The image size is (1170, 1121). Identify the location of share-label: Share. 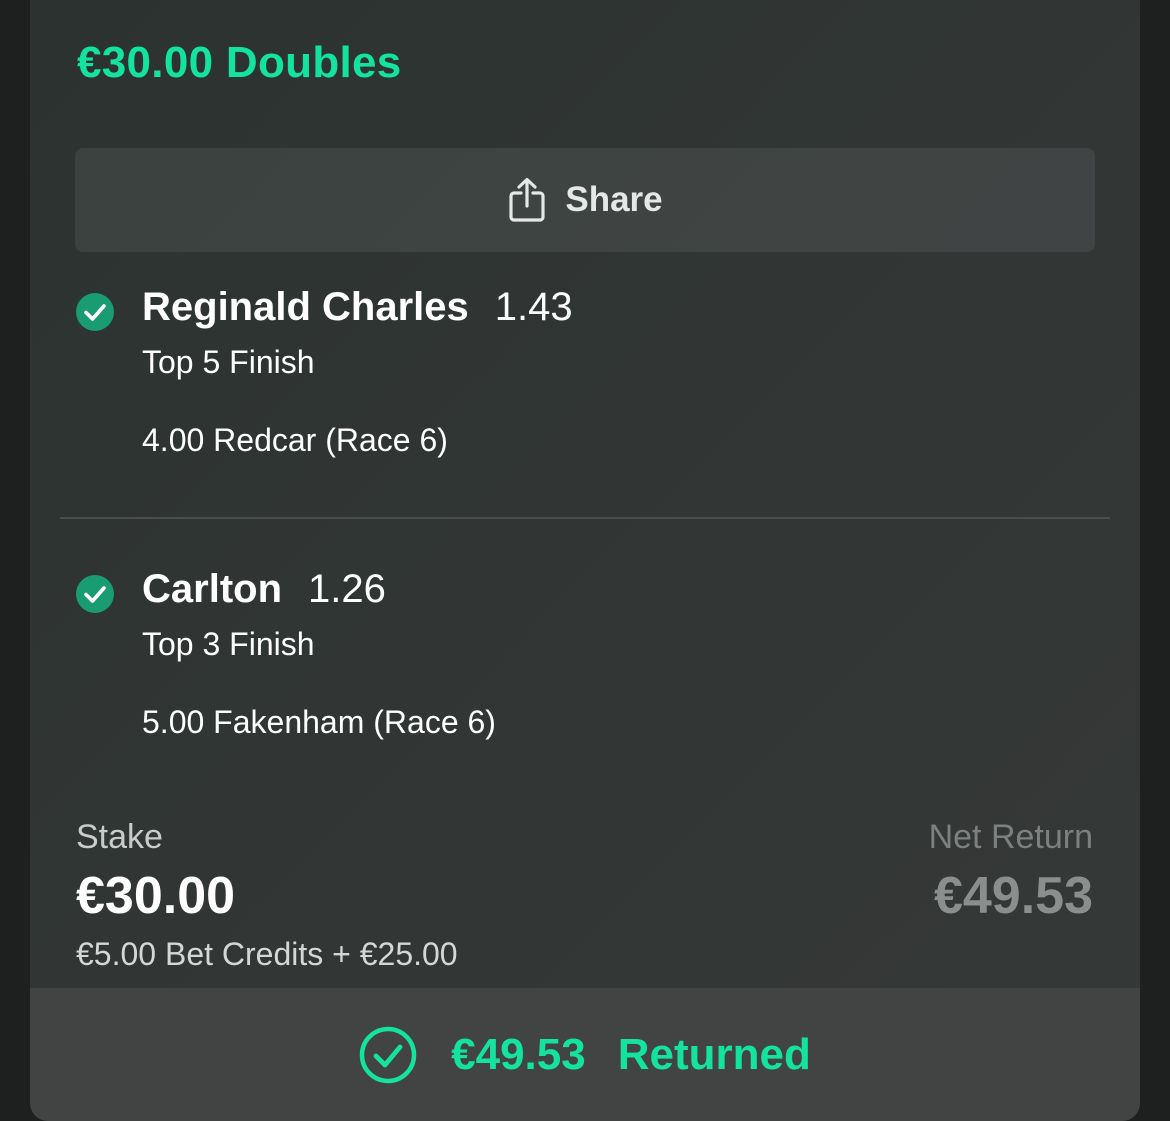
(614, 199).